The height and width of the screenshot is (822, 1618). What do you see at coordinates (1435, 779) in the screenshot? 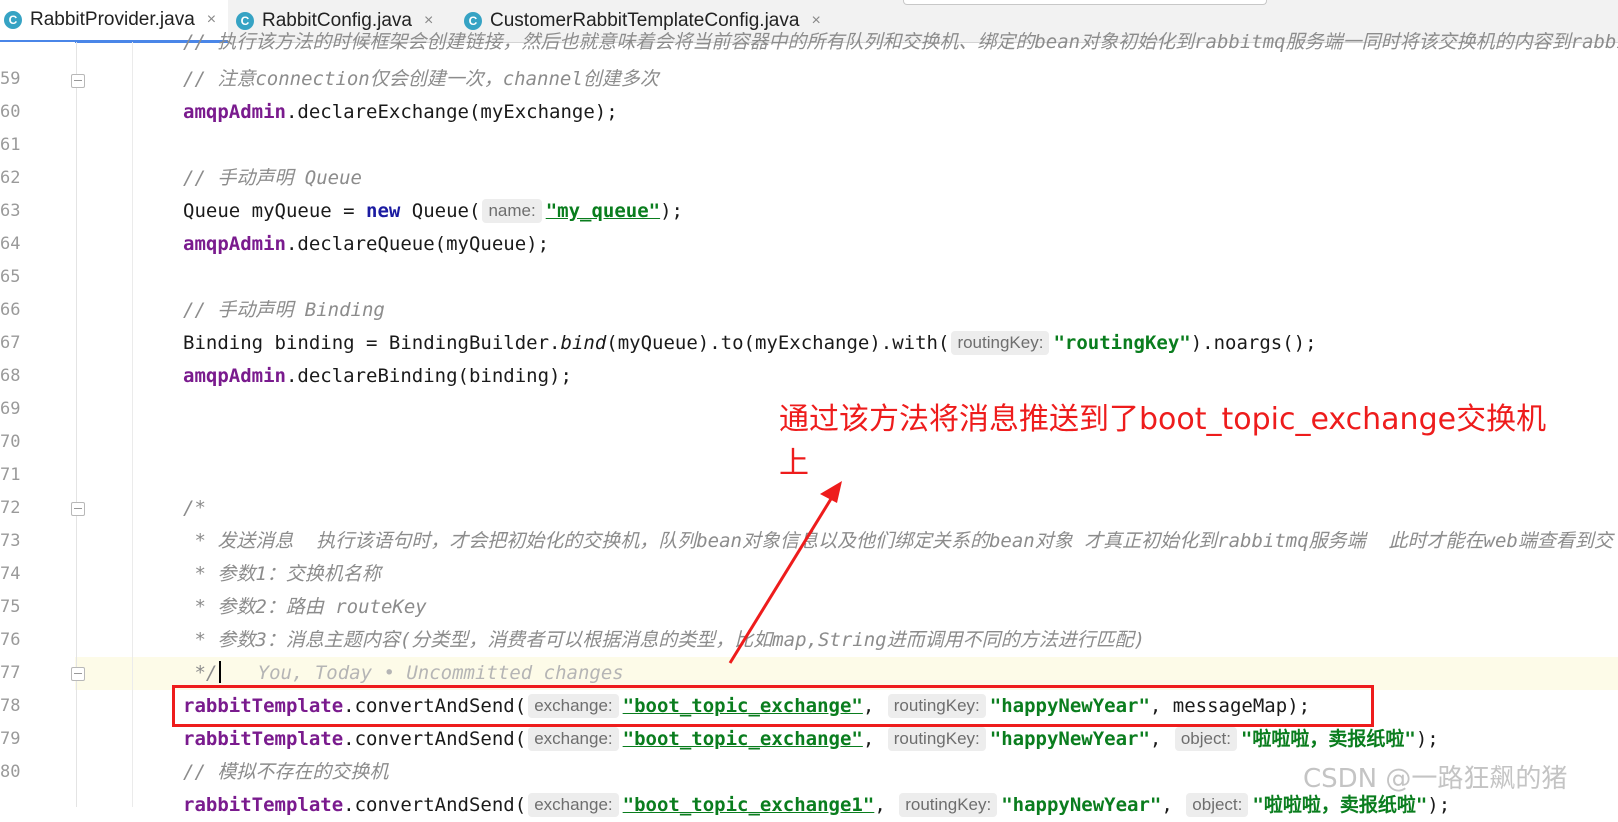
I see `watermark: CSDN @一路狂飙的猪` at bounding box center [1435, 779].